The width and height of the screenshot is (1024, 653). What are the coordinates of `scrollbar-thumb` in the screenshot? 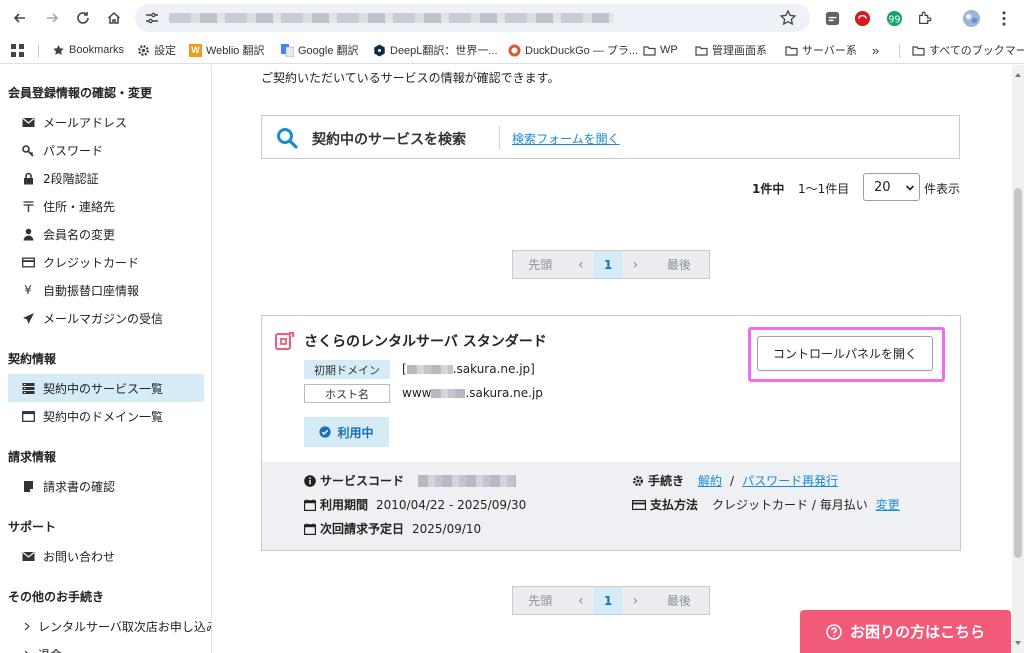 It's located at (1018, 373).